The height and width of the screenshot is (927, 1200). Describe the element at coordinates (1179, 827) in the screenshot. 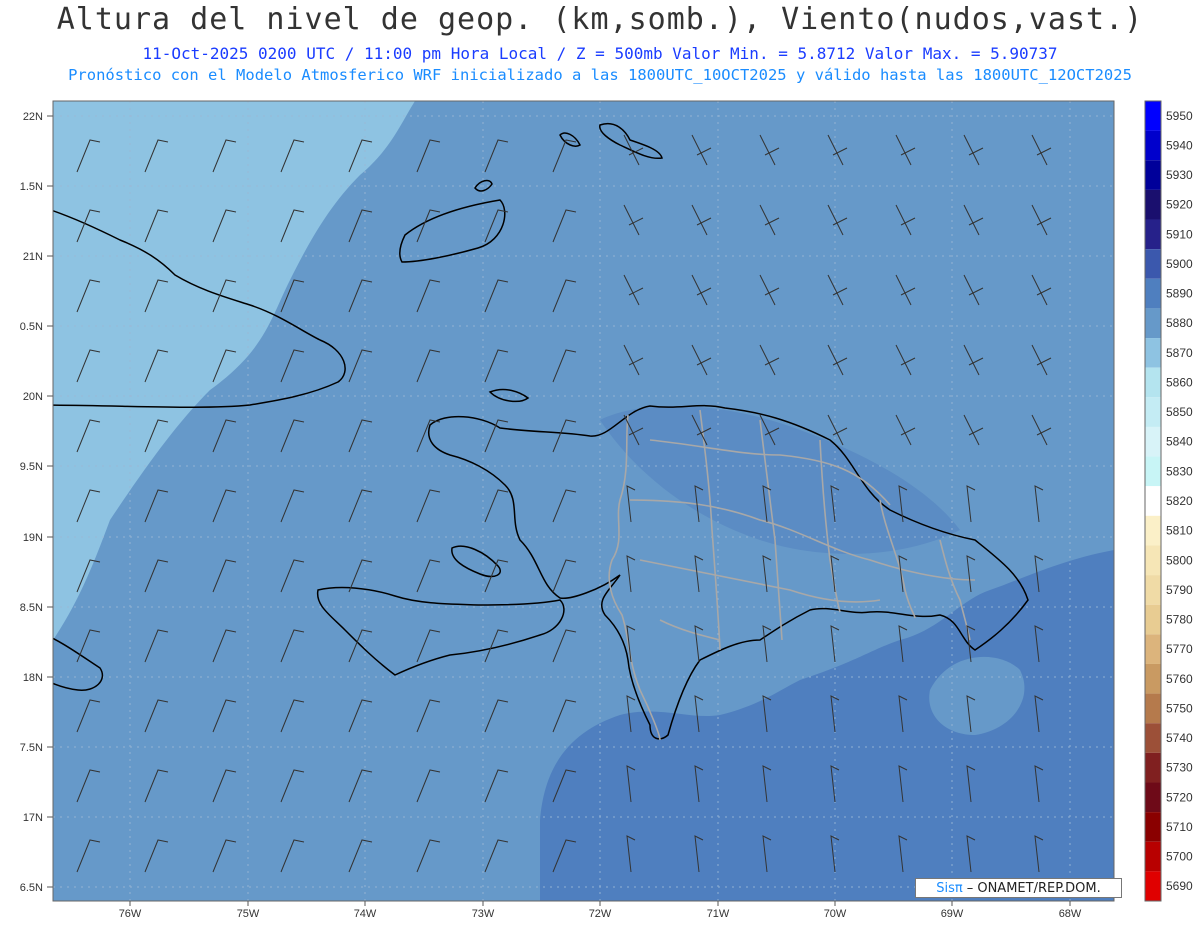

I see `colorbar-label: 5710` at that location.